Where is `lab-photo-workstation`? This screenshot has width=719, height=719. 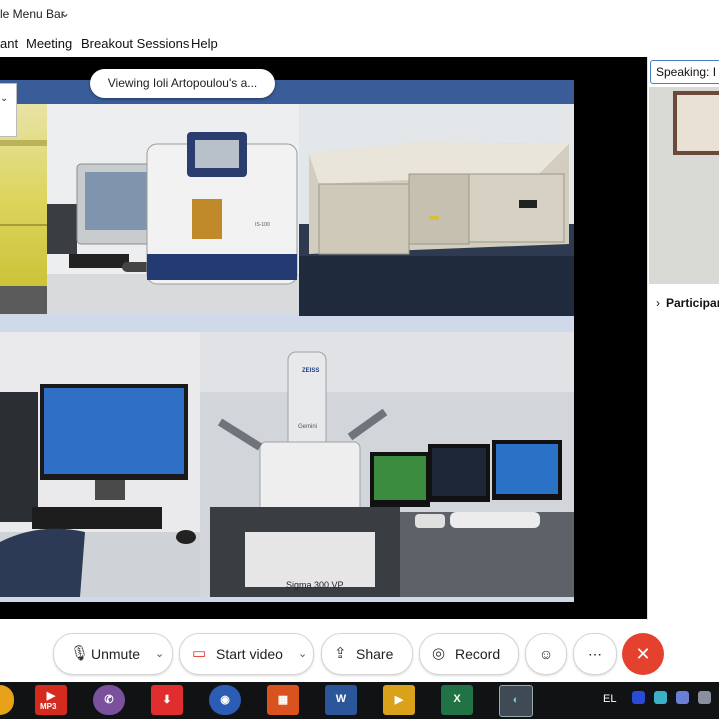
lab-photo-workstation is located at coordinates (100, 464).